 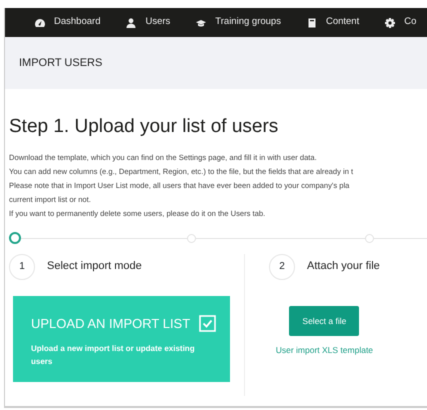 What do you see at coordinates (131, 23) in the screenshot?
I see `person-icon` at bounding box center [131, 23].